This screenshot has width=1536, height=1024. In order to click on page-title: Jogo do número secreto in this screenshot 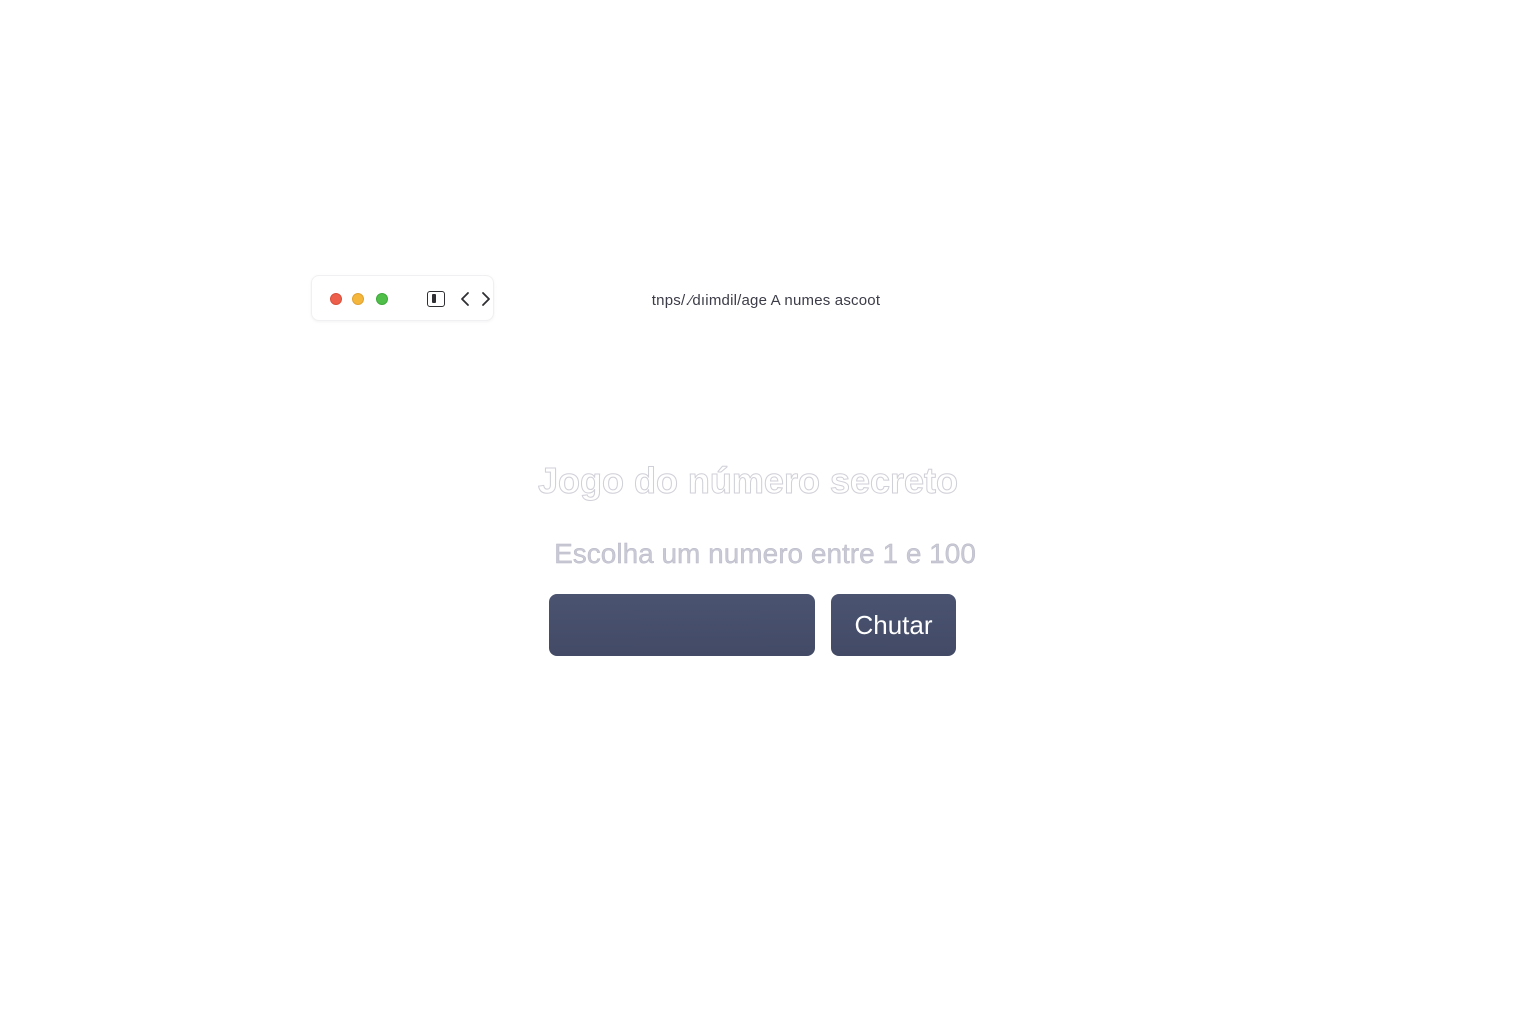, I will do `click(748, 481)`.